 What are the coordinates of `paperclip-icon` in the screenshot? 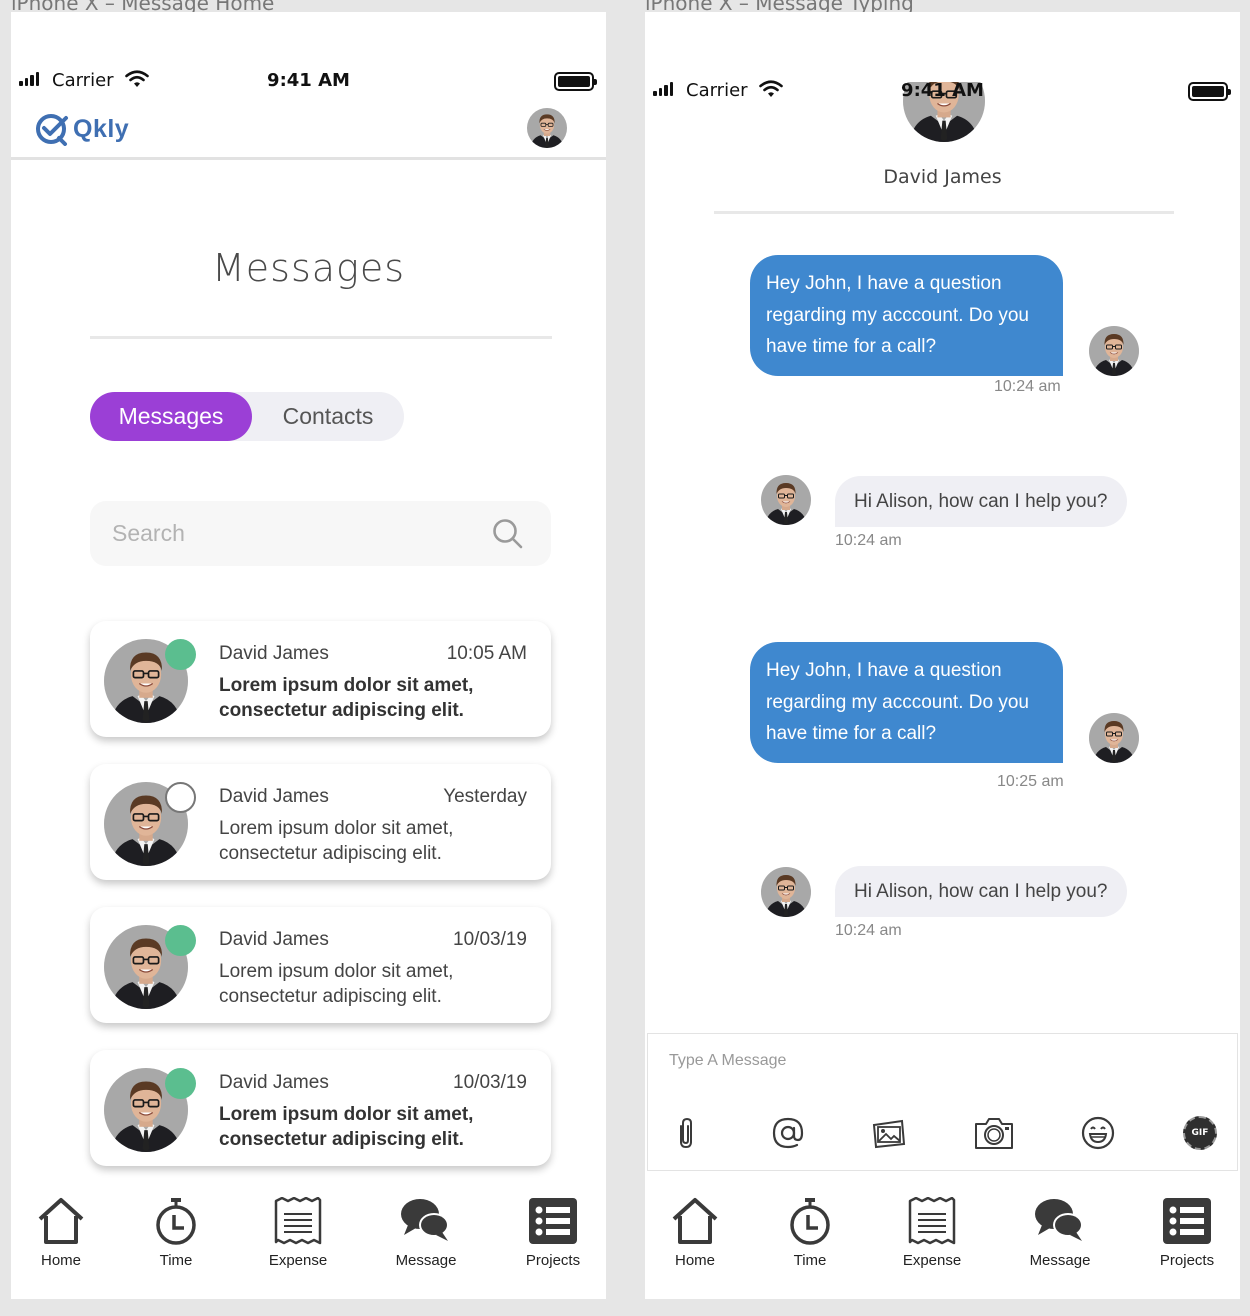 It's located at (686, 1133).